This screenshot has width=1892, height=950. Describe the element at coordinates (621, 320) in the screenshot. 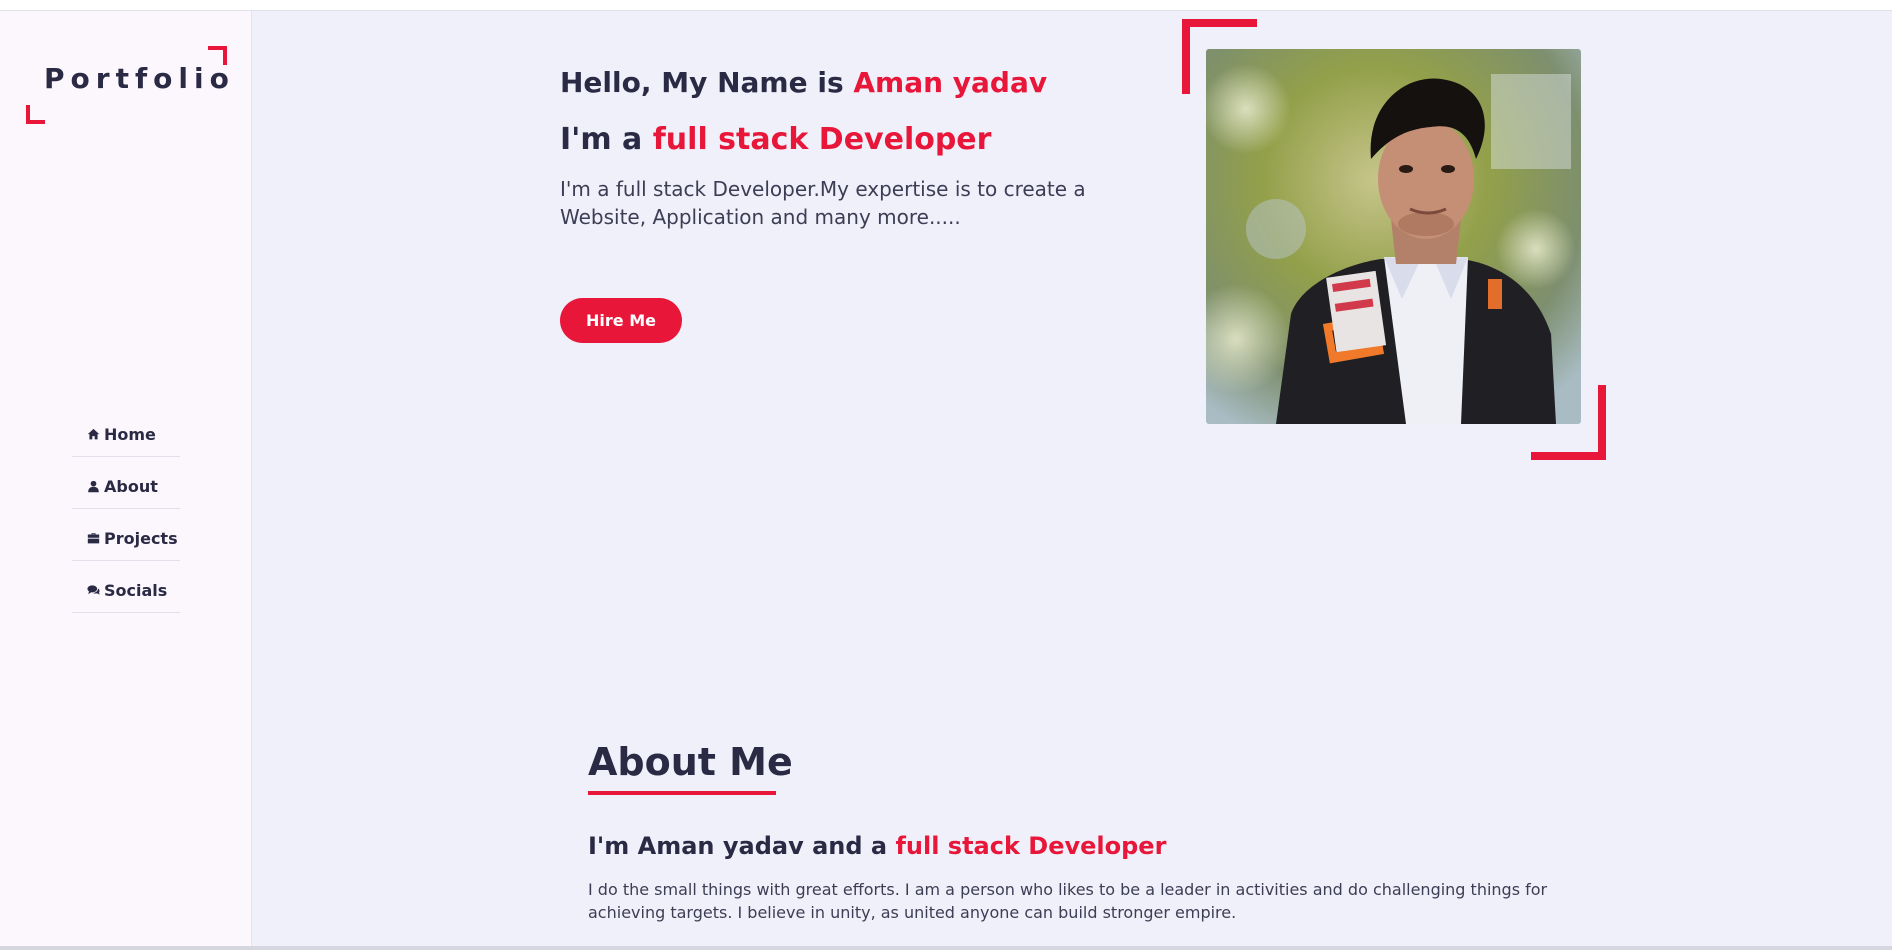

I see `hire-me-button: Hire Me` at that location.